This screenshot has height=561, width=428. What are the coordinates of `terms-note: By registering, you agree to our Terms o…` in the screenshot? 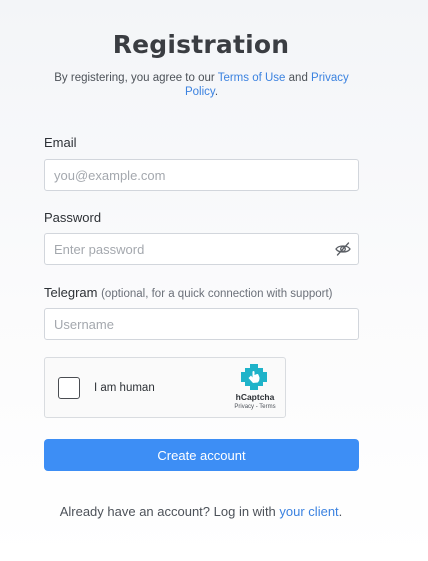 It's located at (201, 85).